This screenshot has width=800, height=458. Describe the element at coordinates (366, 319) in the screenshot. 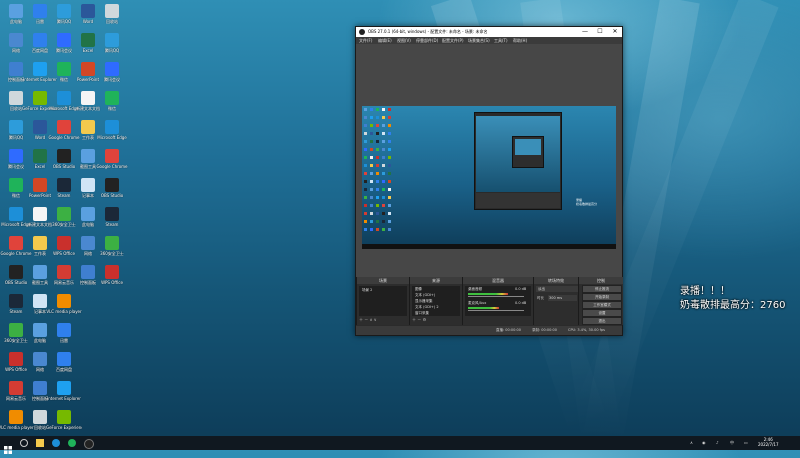

I see `remove-scene-button: －` at that location.